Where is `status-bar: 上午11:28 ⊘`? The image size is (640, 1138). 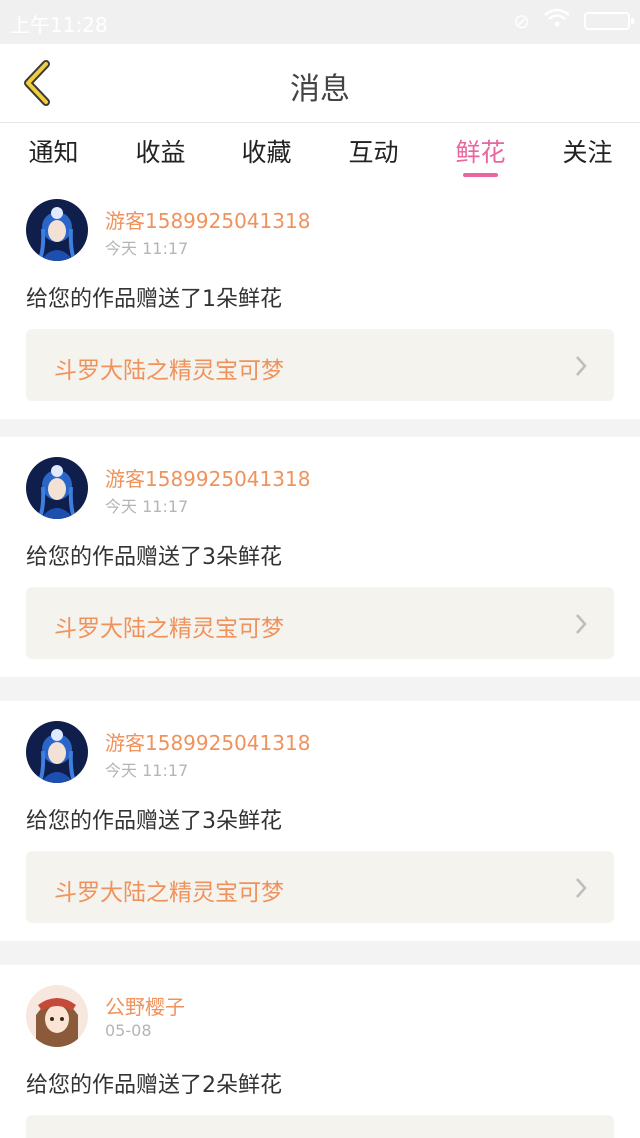
status-bar: 上午11:28 ⊘ is located at coordinates (320, 22).